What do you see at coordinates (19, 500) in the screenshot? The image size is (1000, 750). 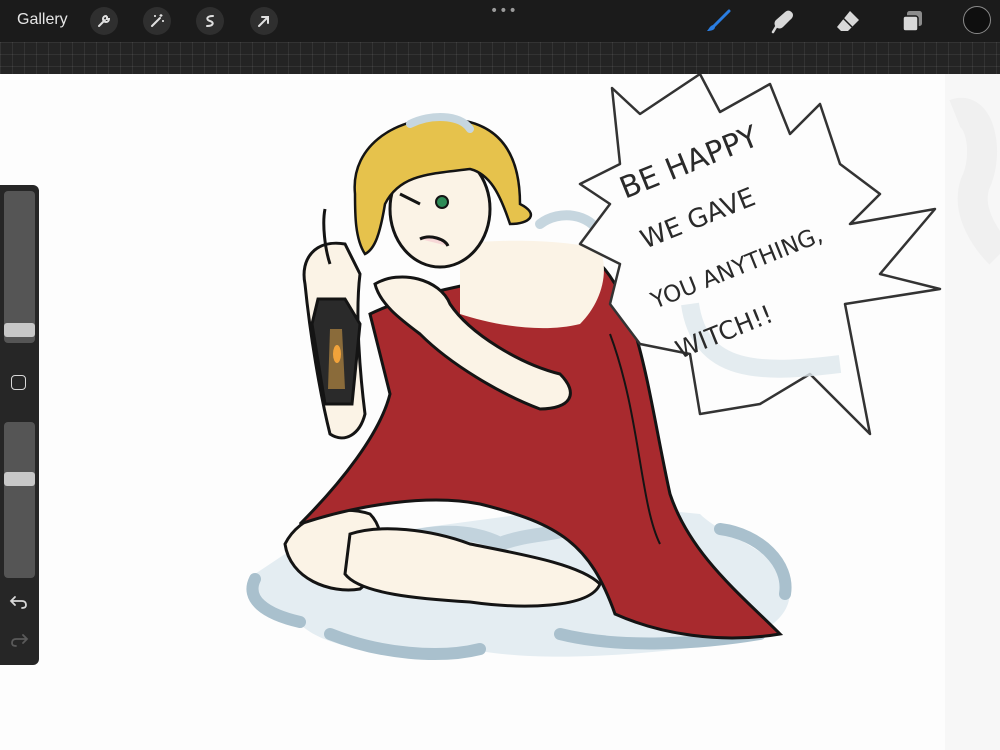 I see `opacity-slider` at bounding box center [19, 500].